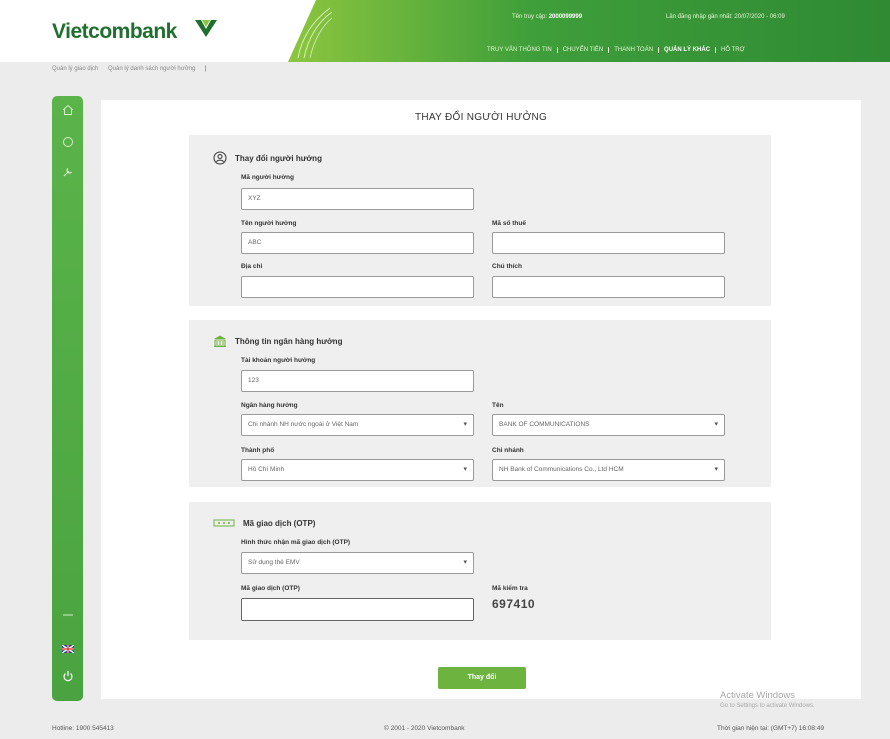  I want to click on bank-section-heading: Thông tin ngân hàng hưởng, so click(277, 341).